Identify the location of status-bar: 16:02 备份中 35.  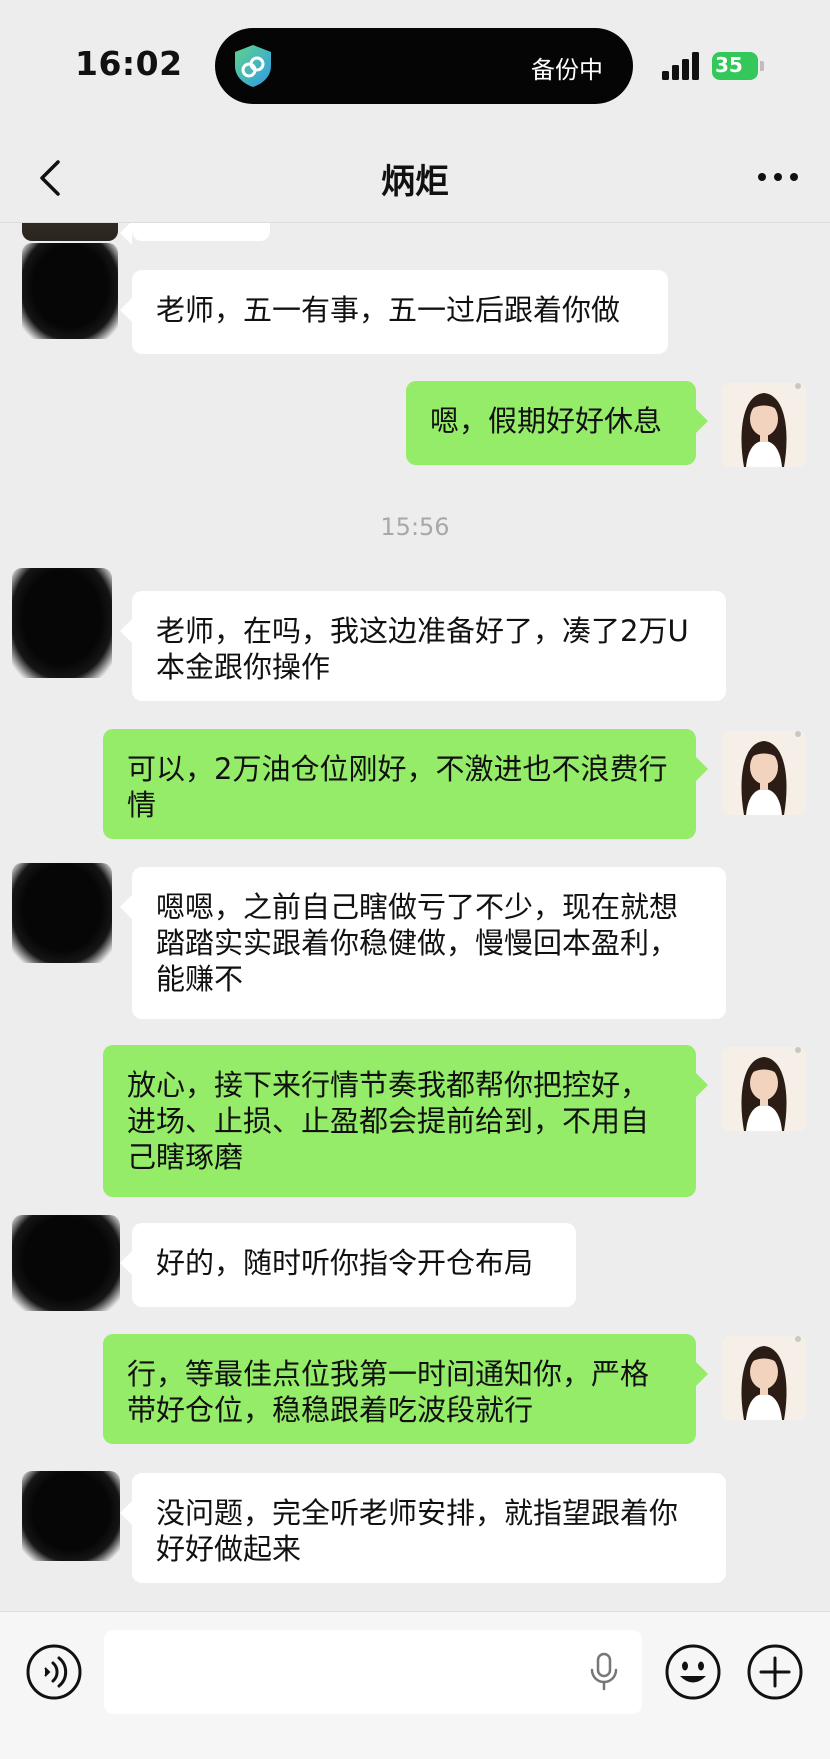
(415, 66).